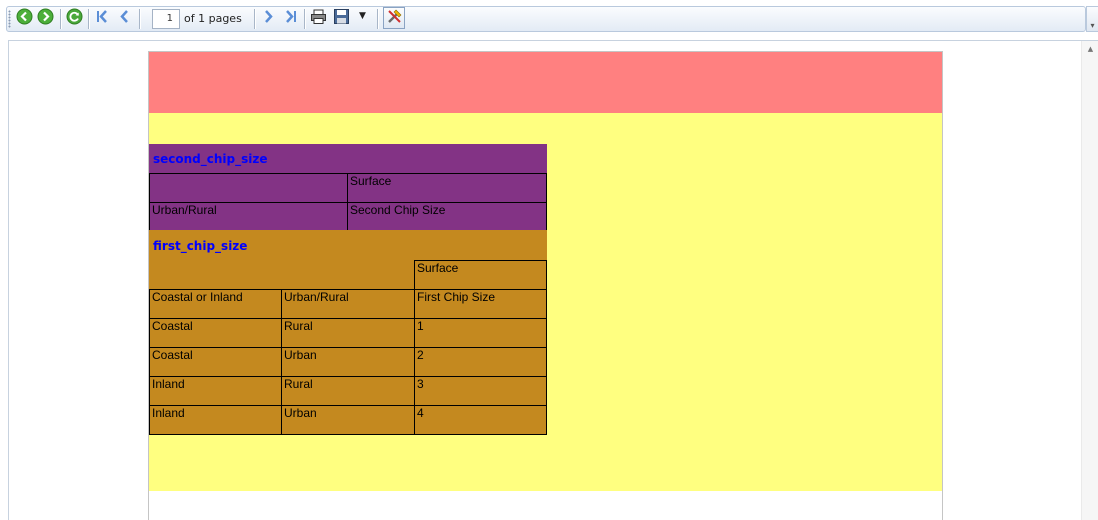 Image resolution: width=1098 pixels, height=520 pixels. What do you see at coordinates (545, 82) in the screenshot?
I see `report-header-band` at bounding box center [545, 82].